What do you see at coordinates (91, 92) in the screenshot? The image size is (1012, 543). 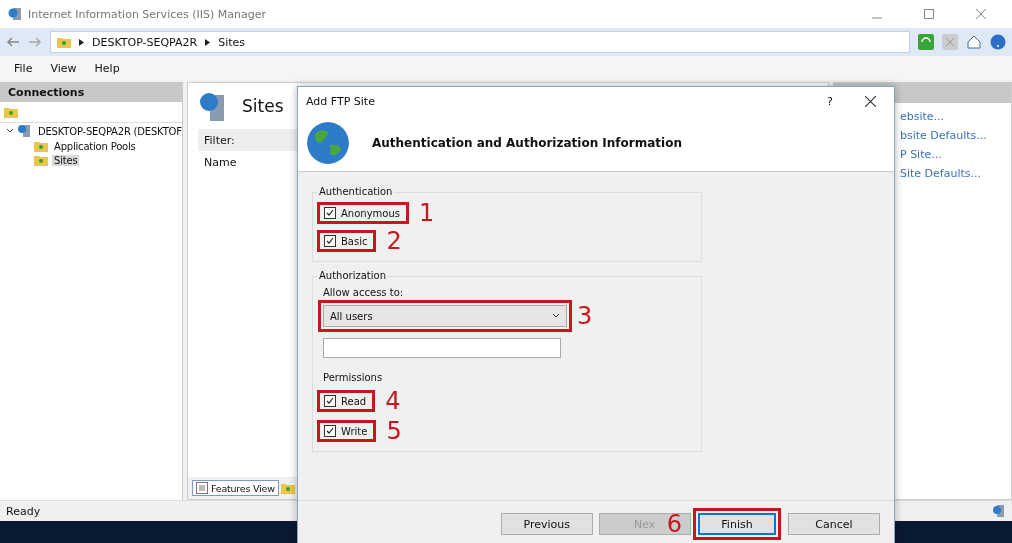 I see `panel-header: Connections` at bounding box center [91, 92].